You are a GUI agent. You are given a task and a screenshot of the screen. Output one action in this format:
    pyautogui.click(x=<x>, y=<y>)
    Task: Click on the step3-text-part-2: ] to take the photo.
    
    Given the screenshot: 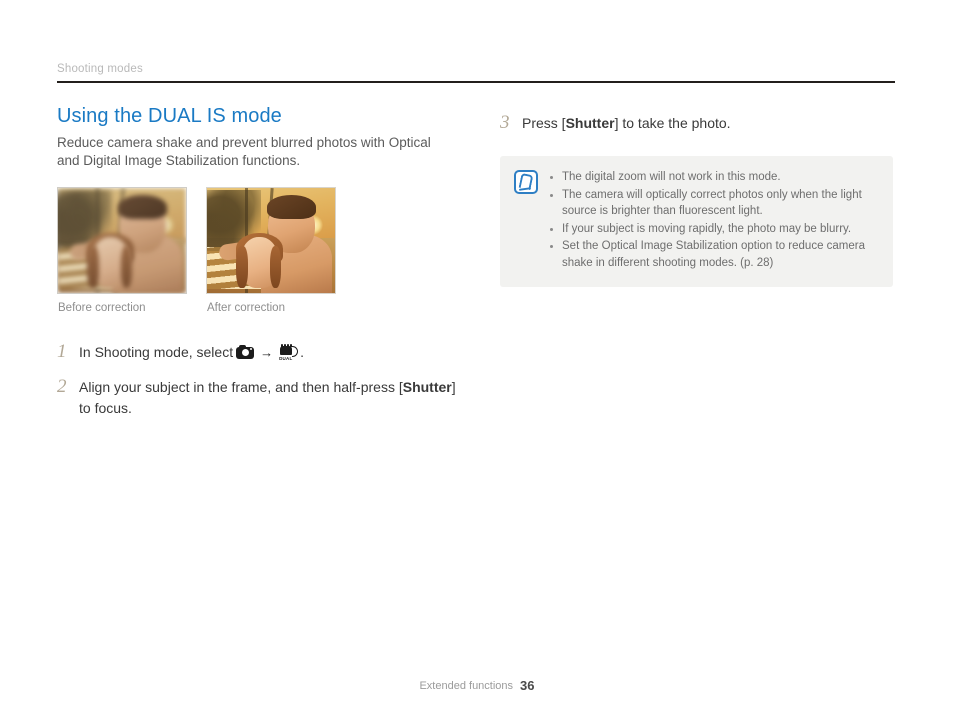 What is the action you would take?
    pyautogui.click(x=672, y=123)
    